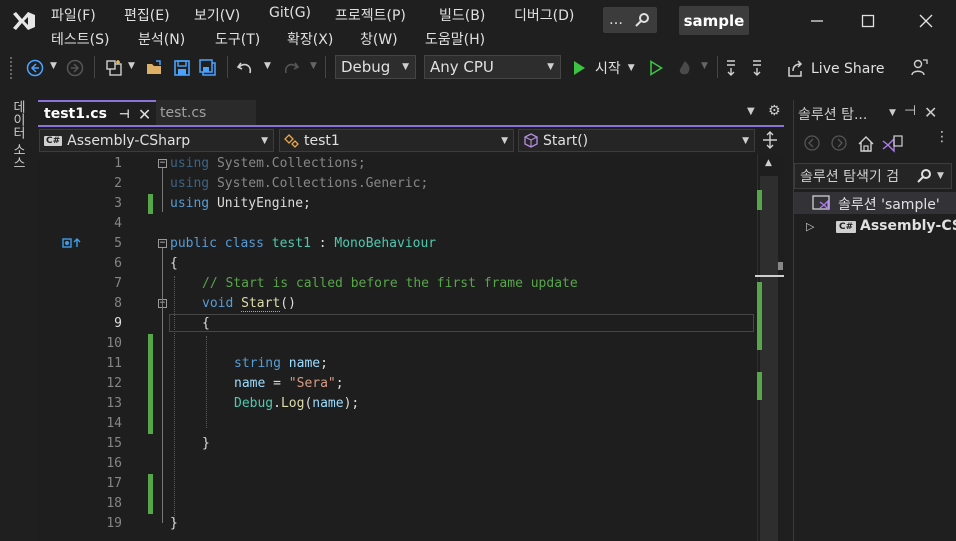 The image size is (956, 541). What do you see at coordinates (462, 15) in the screenshot?
I see `menu-build: 빌드(B)` at bounding box center [462, 15].